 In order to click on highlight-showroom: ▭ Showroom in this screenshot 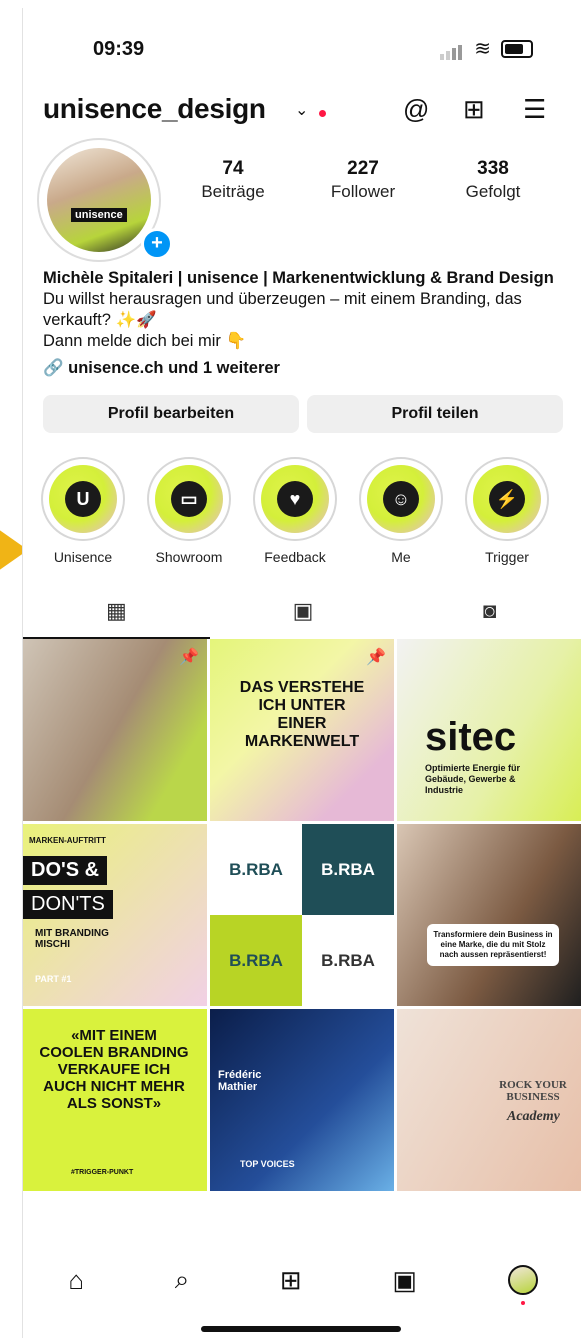, I will do `click(189, 511)`.